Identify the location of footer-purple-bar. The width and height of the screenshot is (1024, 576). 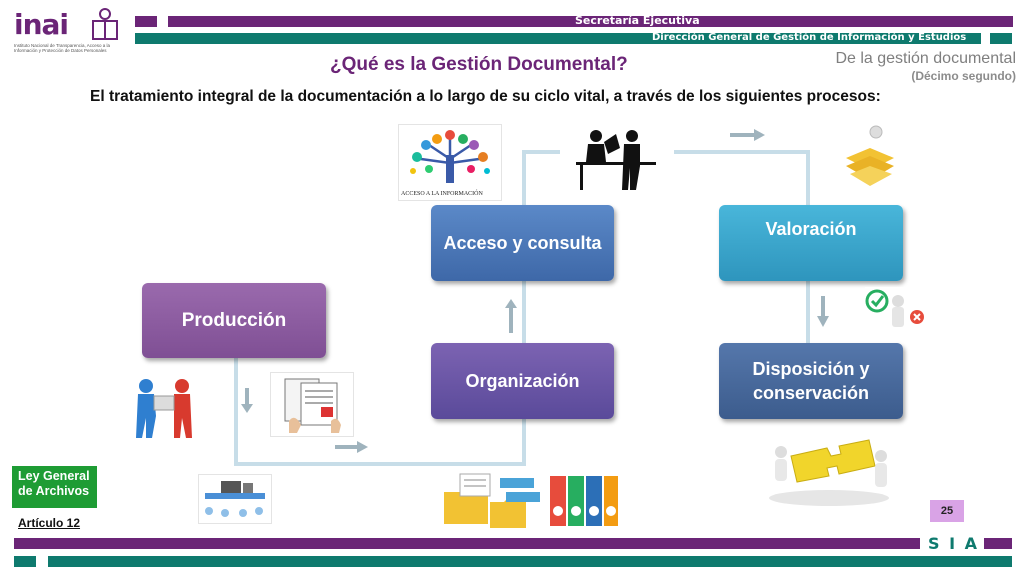
(467, 543).